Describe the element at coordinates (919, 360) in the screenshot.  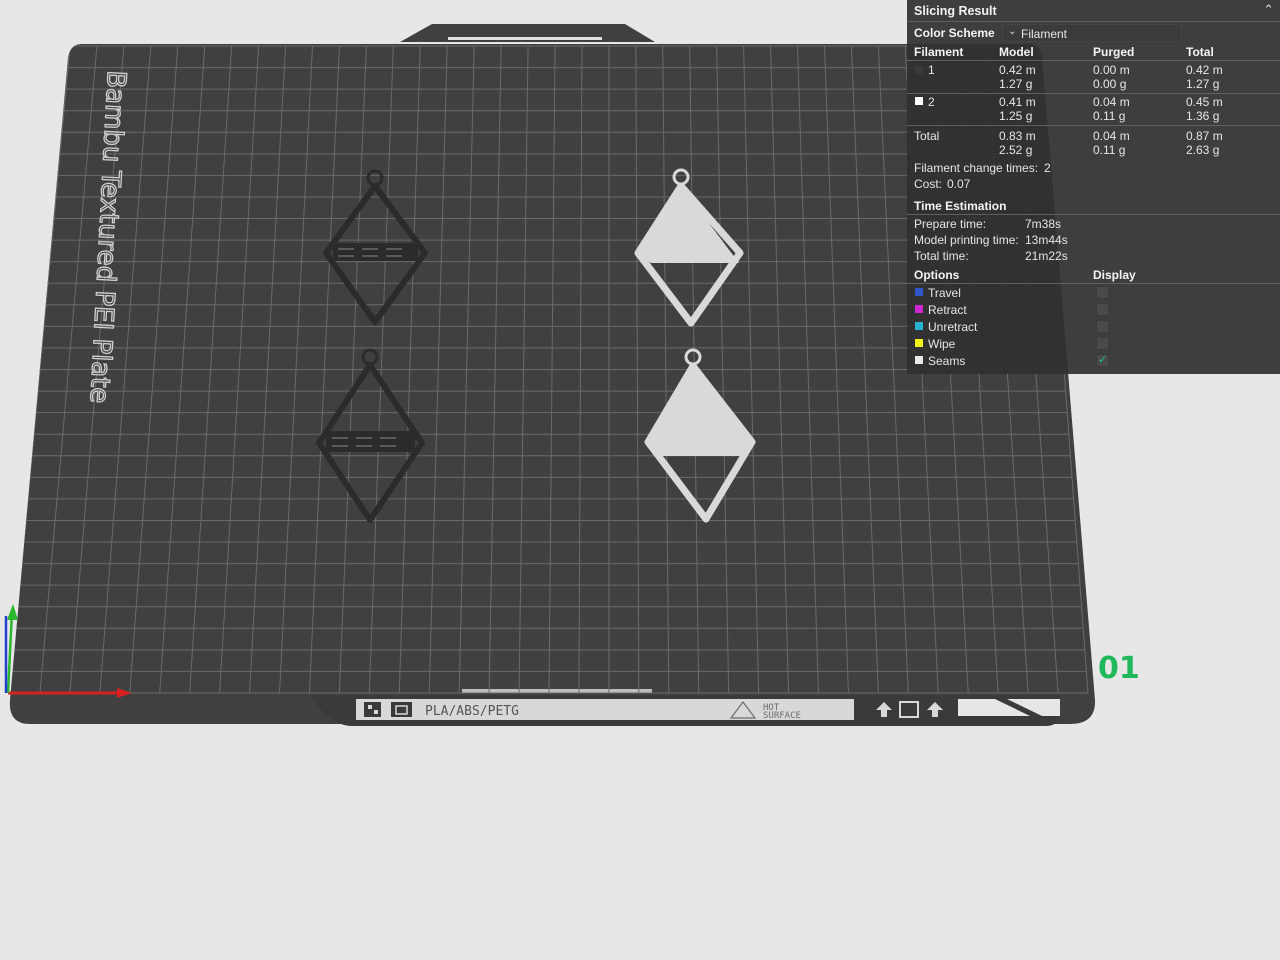
I see `seams-swatch` at that location.